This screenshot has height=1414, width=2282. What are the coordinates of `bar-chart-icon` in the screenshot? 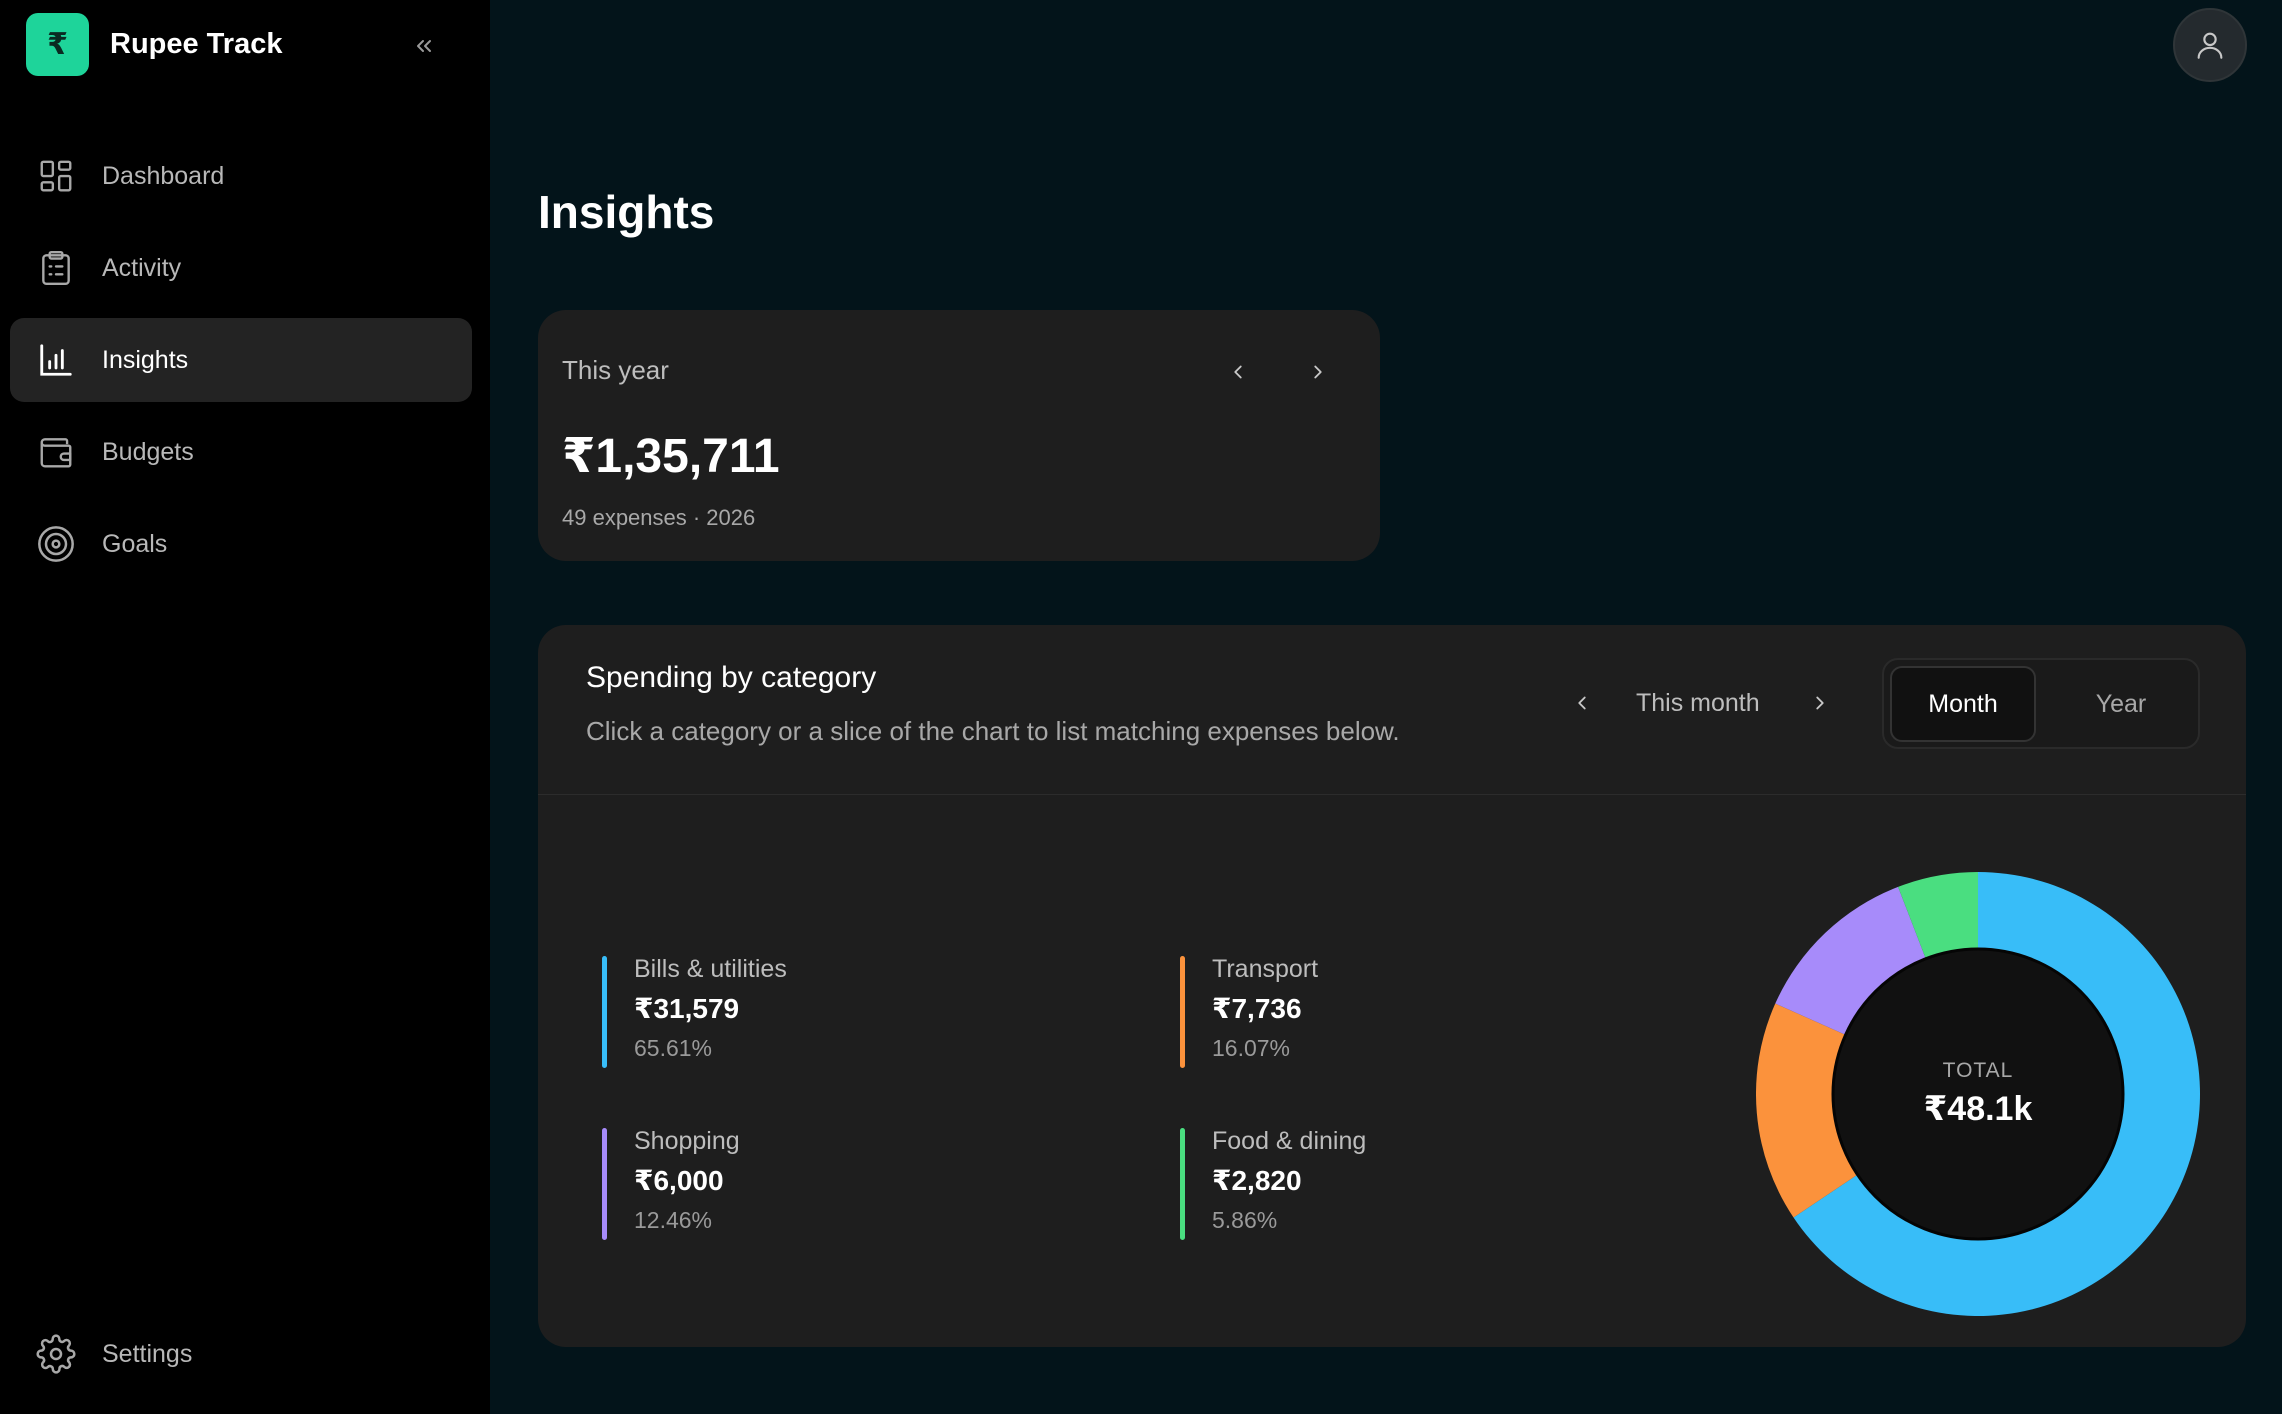 It's located at (56, 360).